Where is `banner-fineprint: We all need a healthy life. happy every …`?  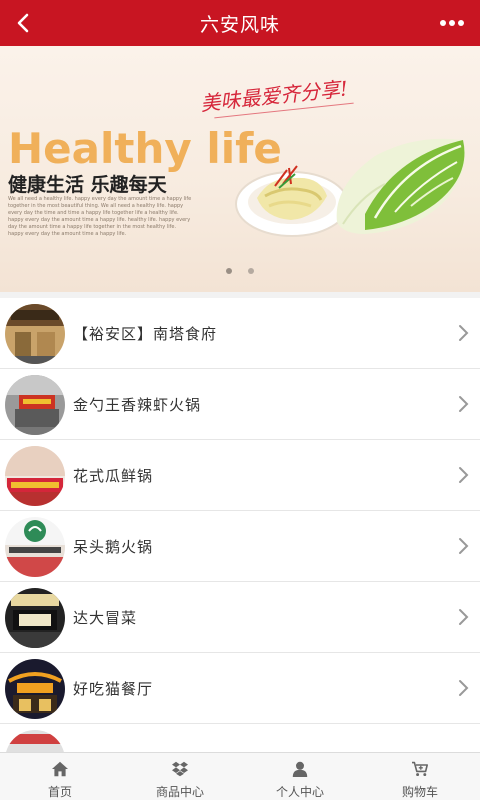
banner-fineprint: We all need a healthy life. happy every … is located at coordinates (100, 216).